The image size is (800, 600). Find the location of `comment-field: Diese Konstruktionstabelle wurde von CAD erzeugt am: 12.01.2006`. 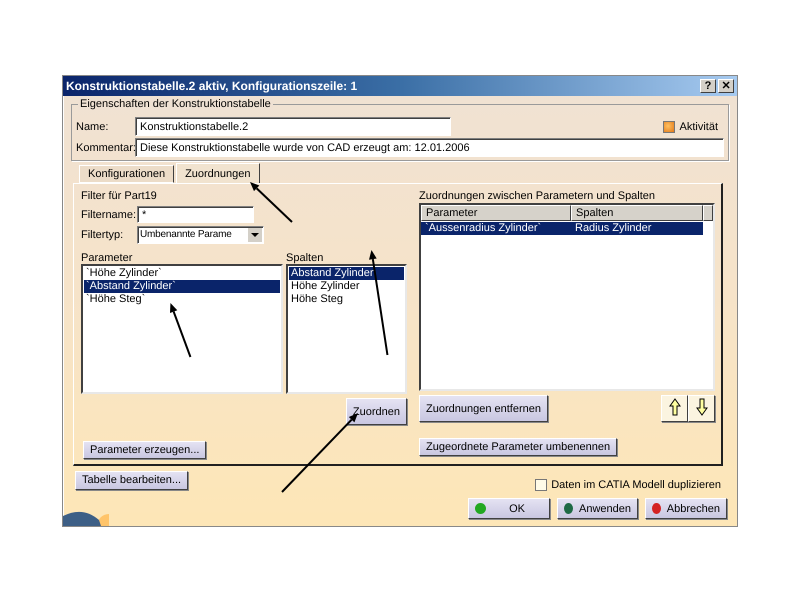

comment-field: Diese Konstruktionstabelle wurde von CAD erzeugt am: 12.01.2006 is located at coordinates (429, 147).